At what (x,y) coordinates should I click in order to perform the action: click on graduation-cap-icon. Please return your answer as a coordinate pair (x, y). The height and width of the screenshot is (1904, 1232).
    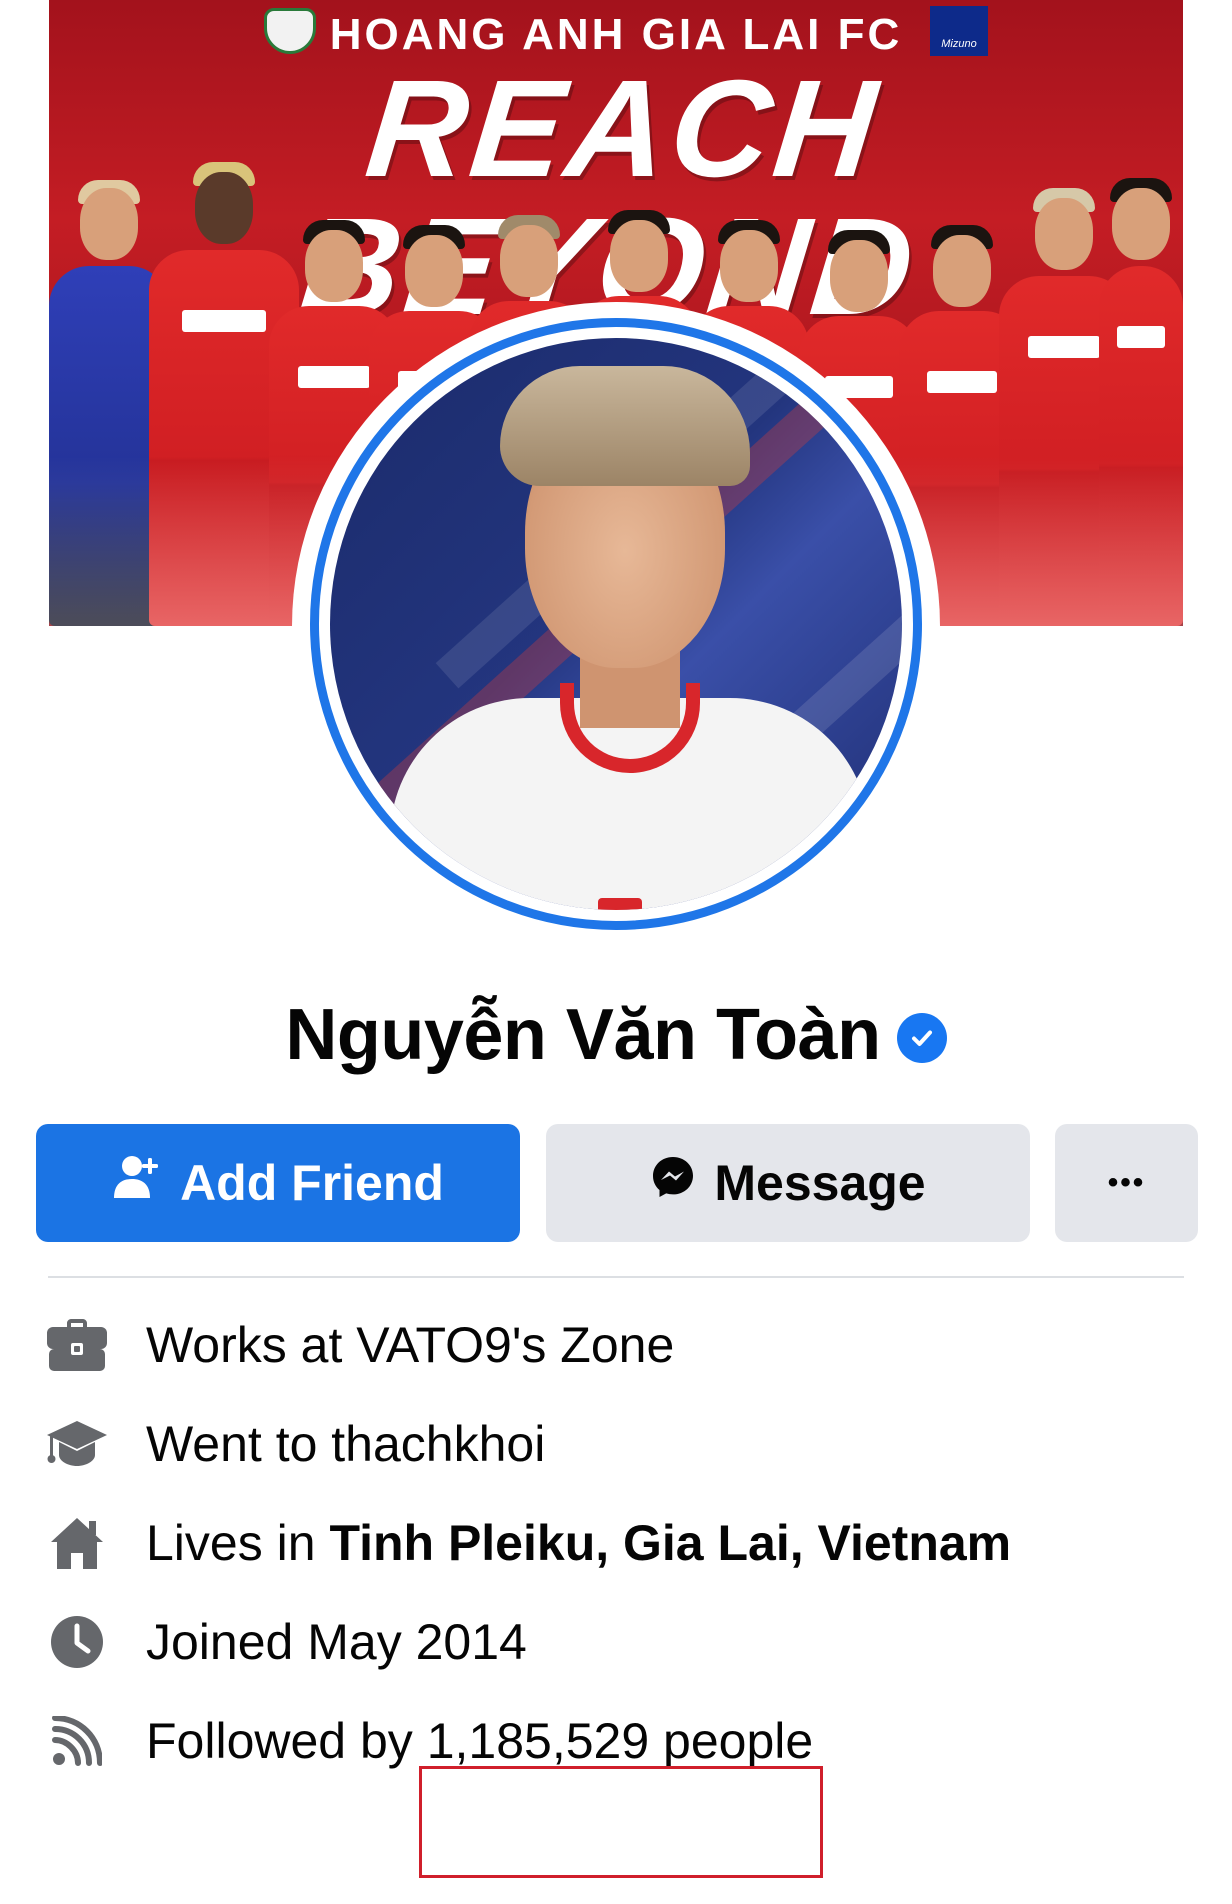
    Looking at the image, I should click on (77, 1444).